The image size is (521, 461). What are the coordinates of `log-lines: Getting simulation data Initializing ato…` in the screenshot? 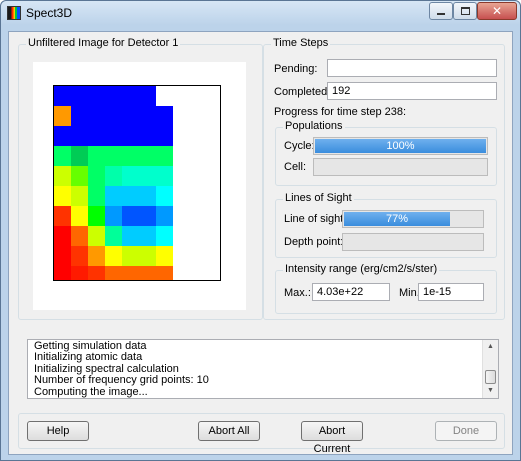 It's located at (257, 369).